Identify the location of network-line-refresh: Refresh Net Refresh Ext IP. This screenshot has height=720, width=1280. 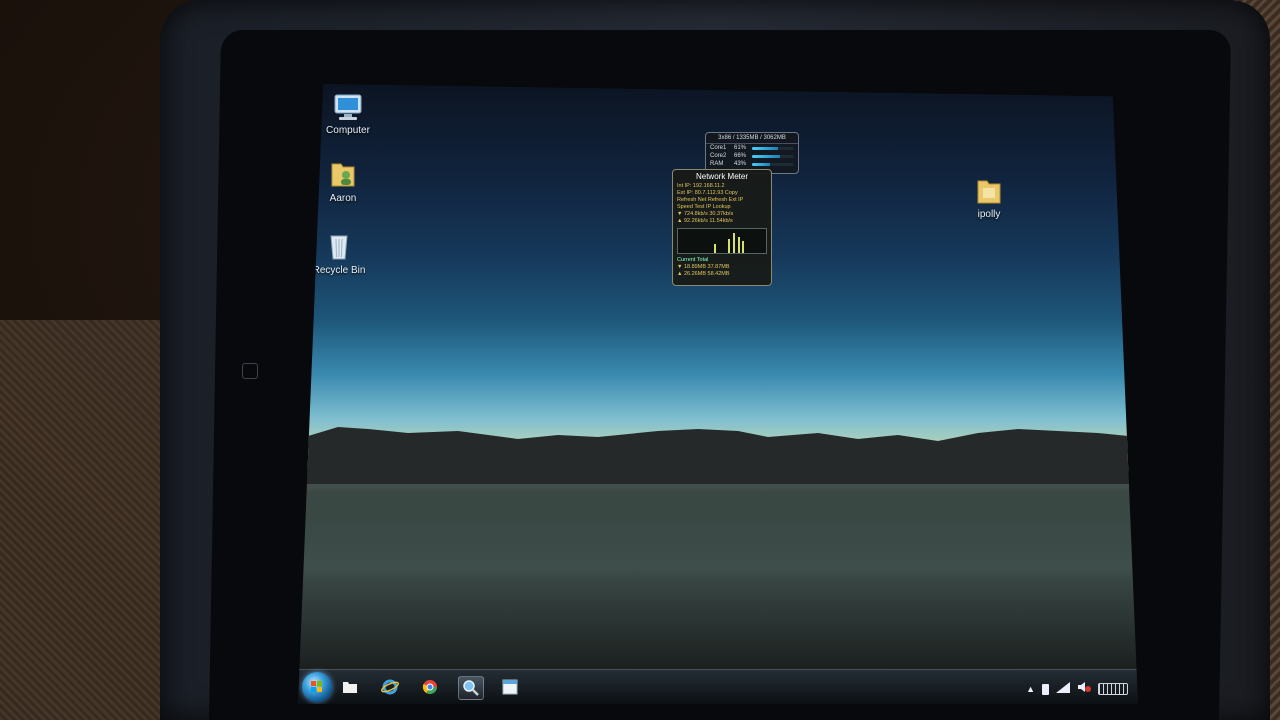
(722, 200).